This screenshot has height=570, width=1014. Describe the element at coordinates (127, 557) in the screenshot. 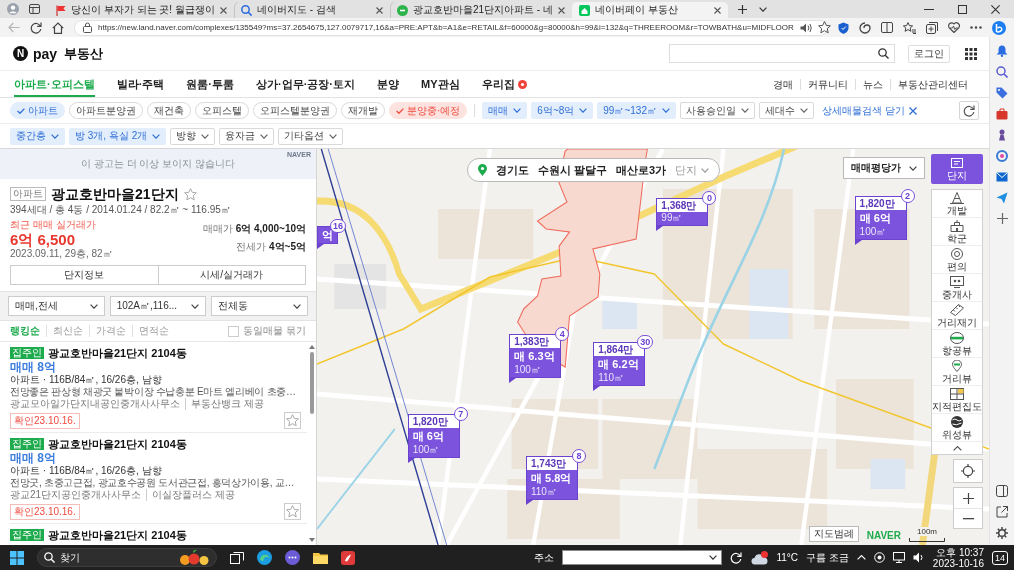

I see `search-field: 찾기` at that location.